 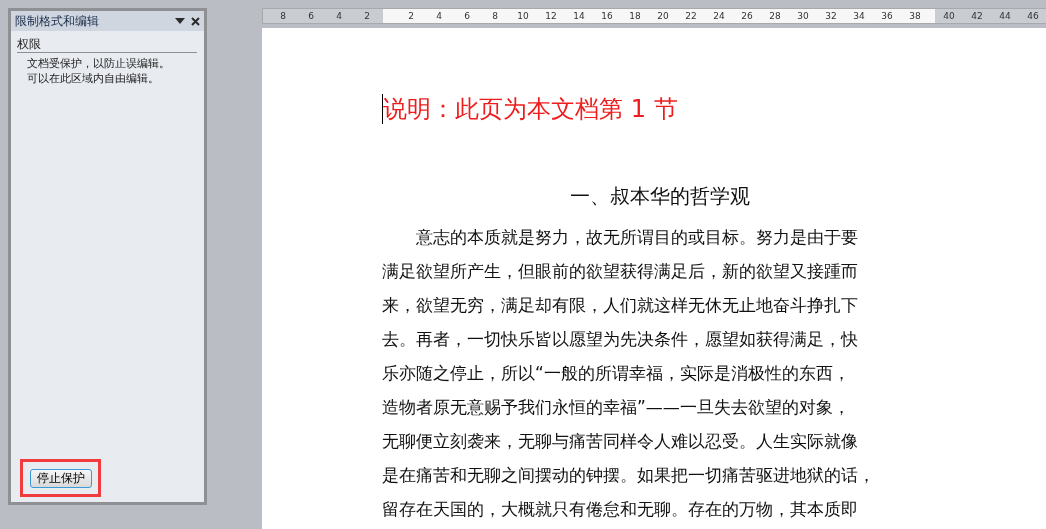 I want to click on dropdown-icon, so click(x=180, y=21).